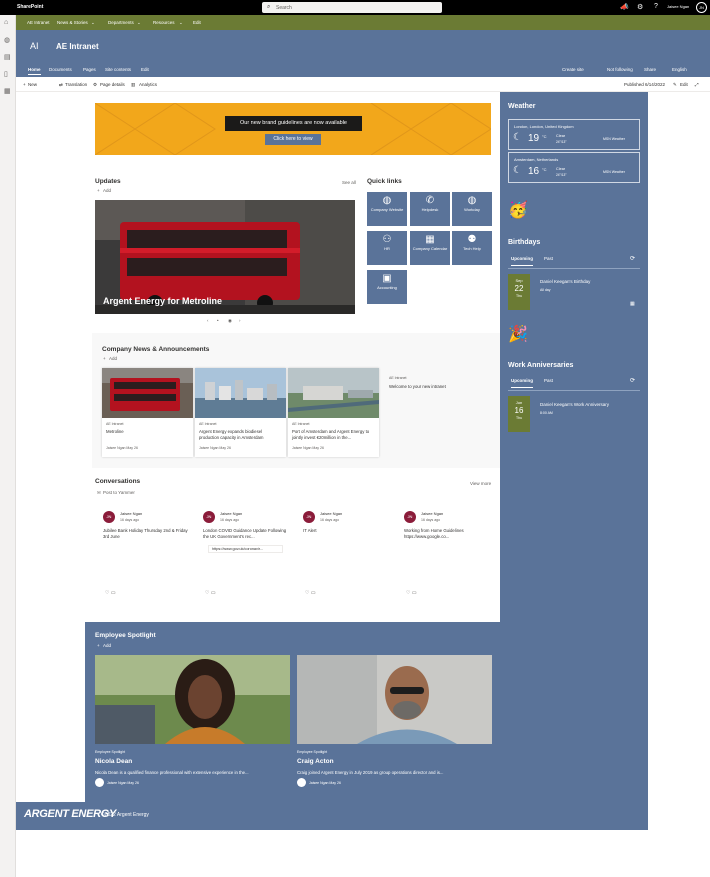 This screenshot has height=877, width=710. What do you see at coordinates (561, 175) in the screenshot?
I see `weather-hilo: 24°/13°` at bounding box center [561, 175].